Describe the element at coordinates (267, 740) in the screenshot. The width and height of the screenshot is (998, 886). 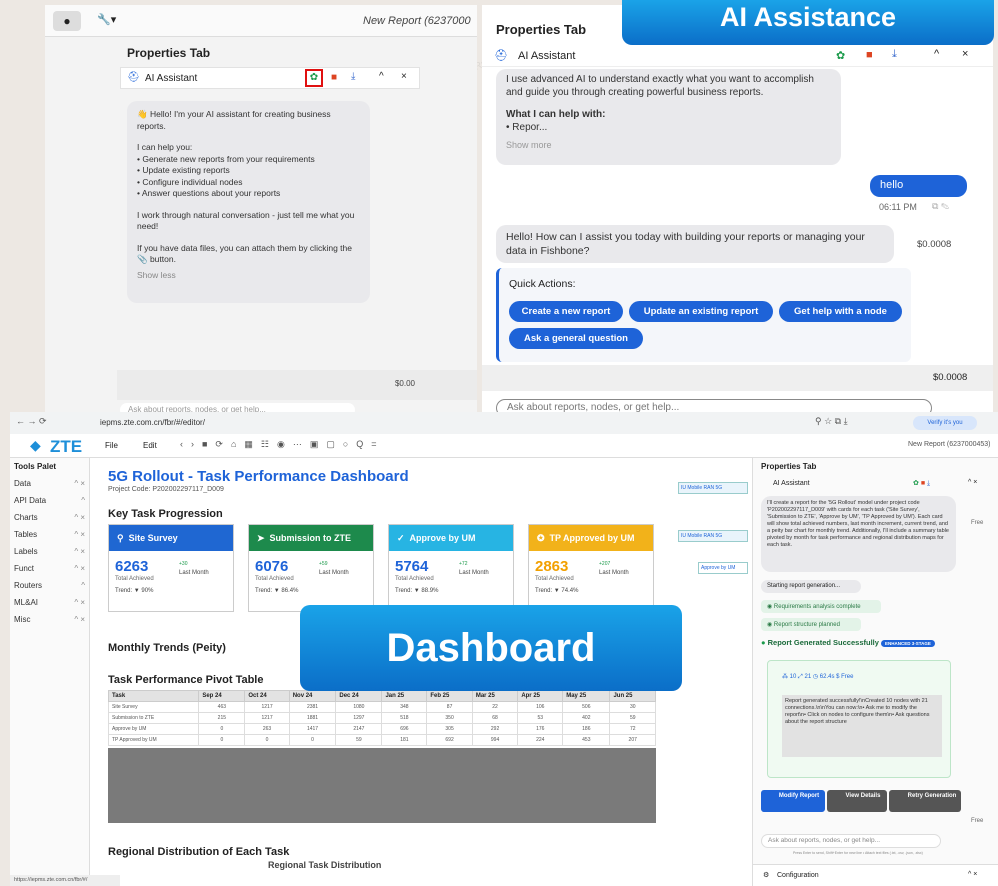
I see `pivot-cell: 0` at that location.